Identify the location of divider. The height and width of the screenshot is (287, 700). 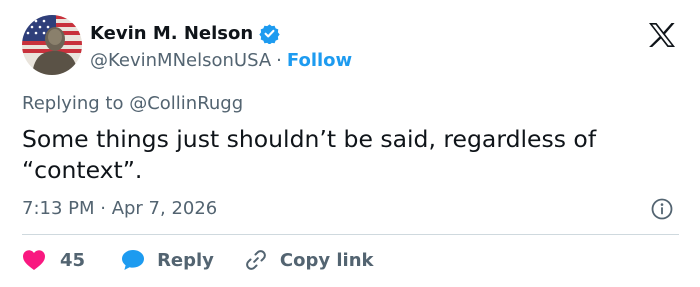
(350, 234).